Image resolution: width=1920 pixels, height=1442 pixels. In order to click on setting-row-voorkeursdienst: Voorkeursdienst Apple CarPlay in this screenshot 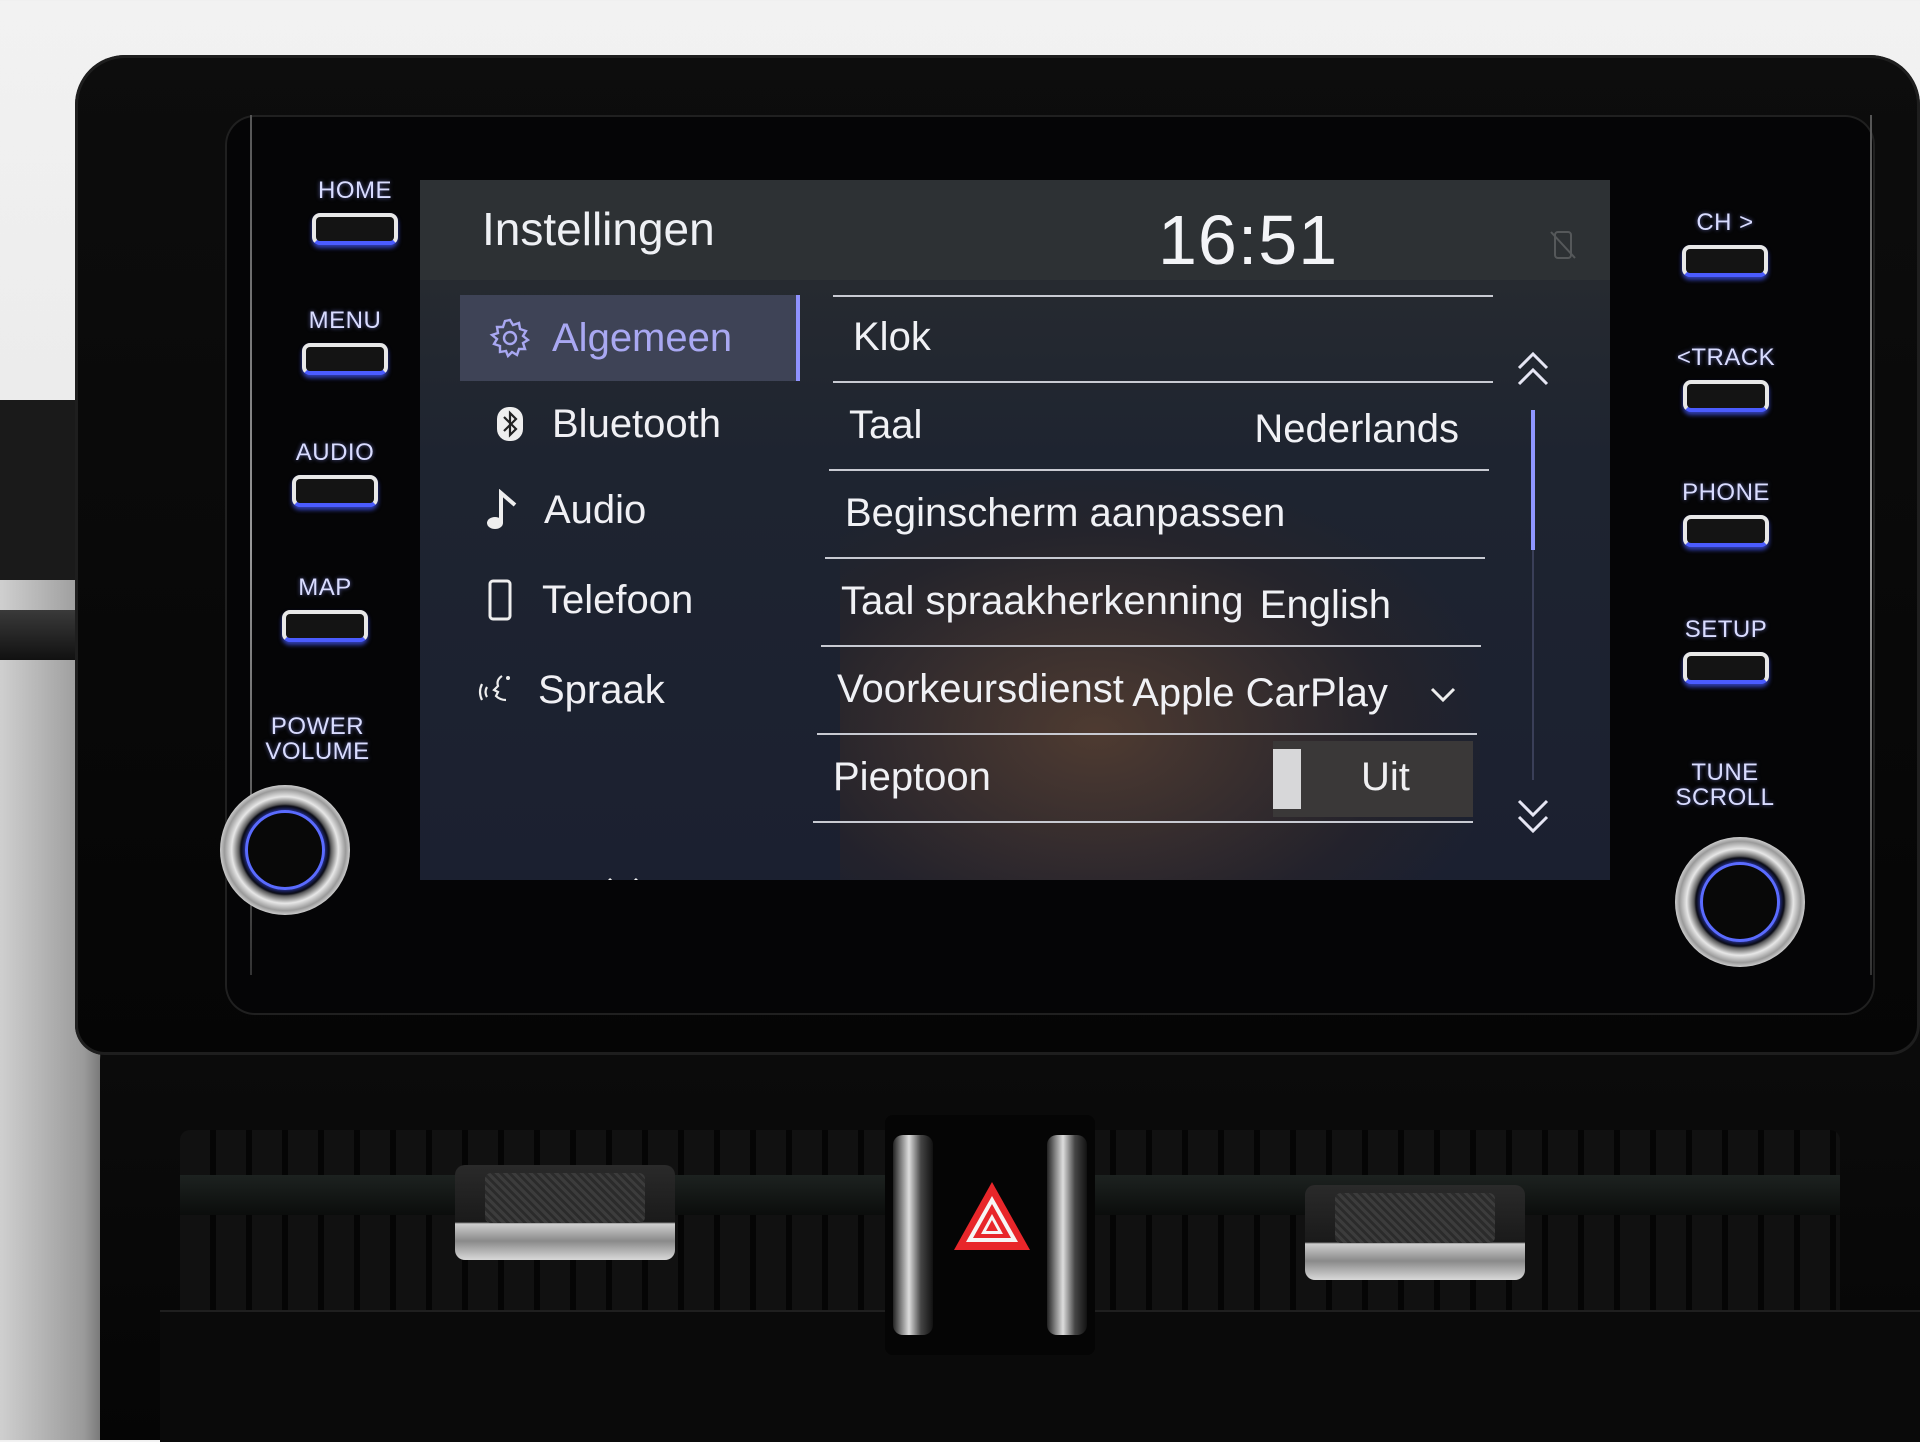, I will do `click(1142, 691)`.